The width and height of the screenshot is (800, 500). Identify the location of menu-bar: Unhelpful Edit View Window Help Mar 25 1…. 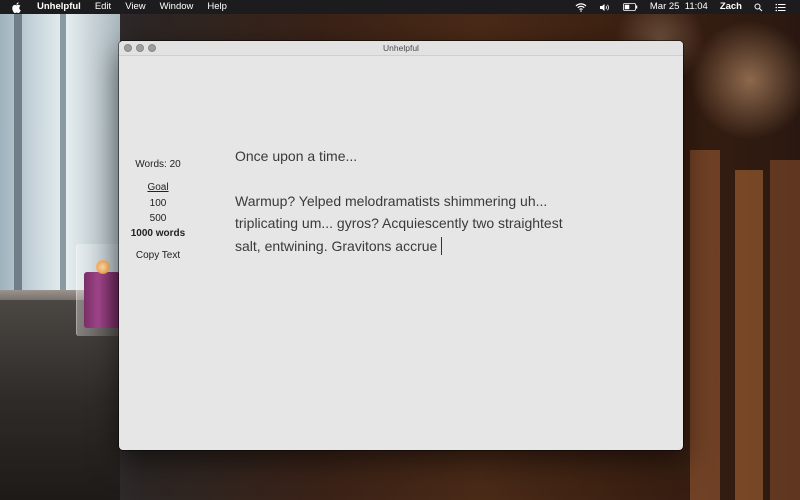
(400, 7).